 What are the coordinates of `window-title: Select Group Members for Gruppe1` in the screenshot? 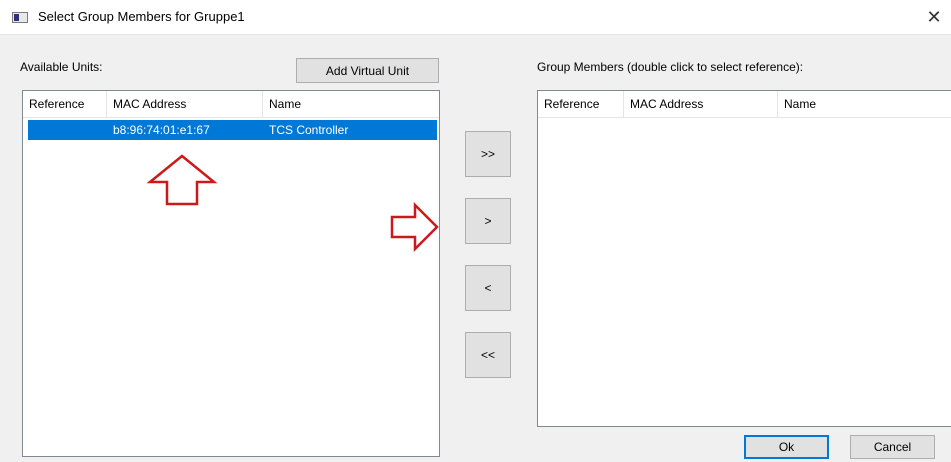 It's located at (141, 16).